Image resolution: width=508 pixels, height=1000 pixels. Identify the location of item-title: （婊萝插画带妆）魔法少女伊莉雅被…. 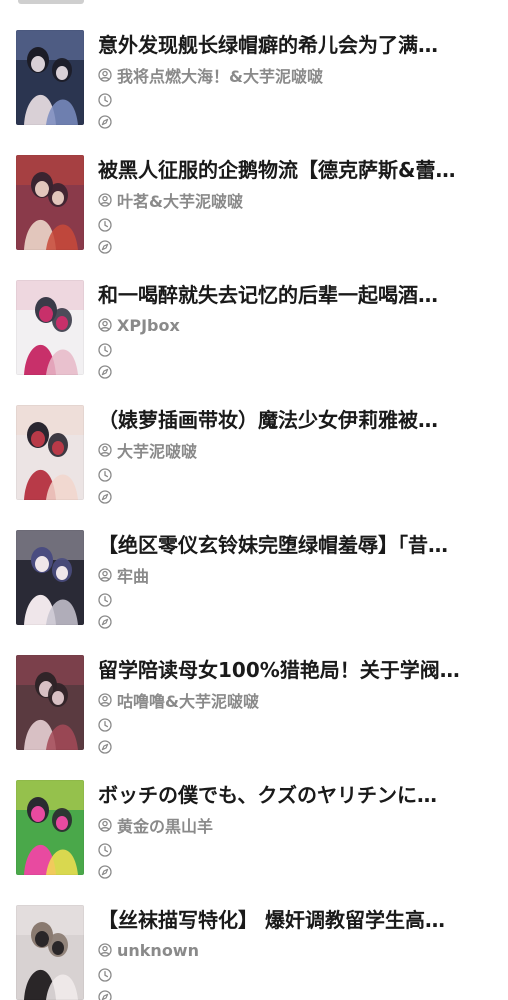
(268, 420).